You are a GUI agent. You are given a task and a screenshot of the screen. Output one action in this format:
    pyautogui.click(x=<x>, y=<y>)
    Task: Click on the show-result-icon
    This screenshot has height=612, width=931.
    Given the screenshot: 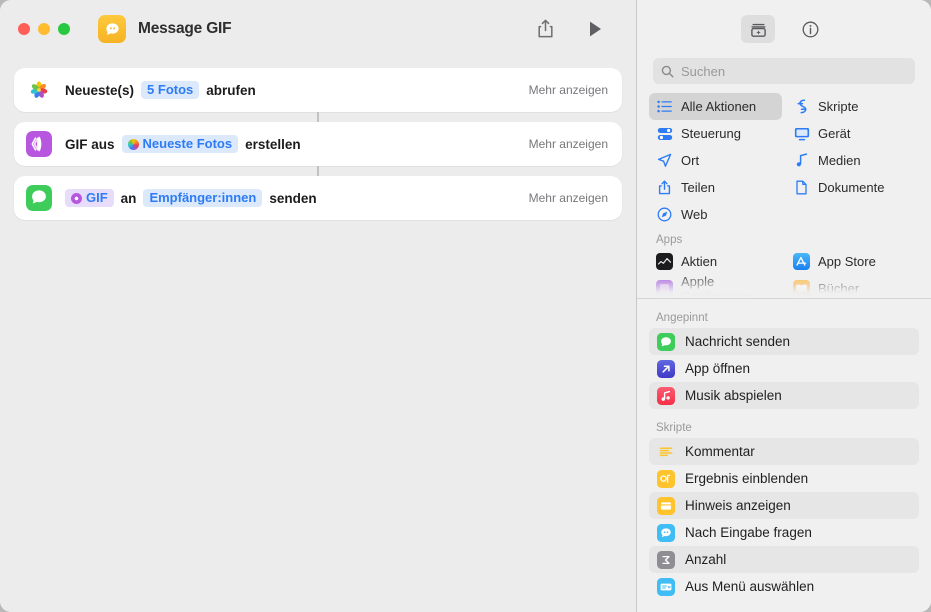 What is the action you would take?
    pyautogui.click(x=666, y=478)
    